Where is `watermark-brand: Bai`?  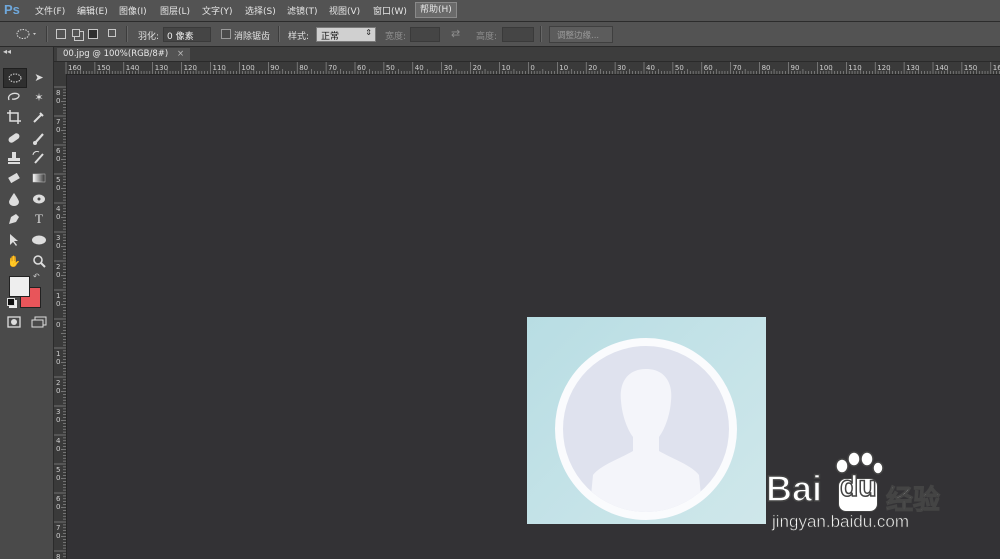
watermark-brand: Bai is located at coordinates (794, 488).